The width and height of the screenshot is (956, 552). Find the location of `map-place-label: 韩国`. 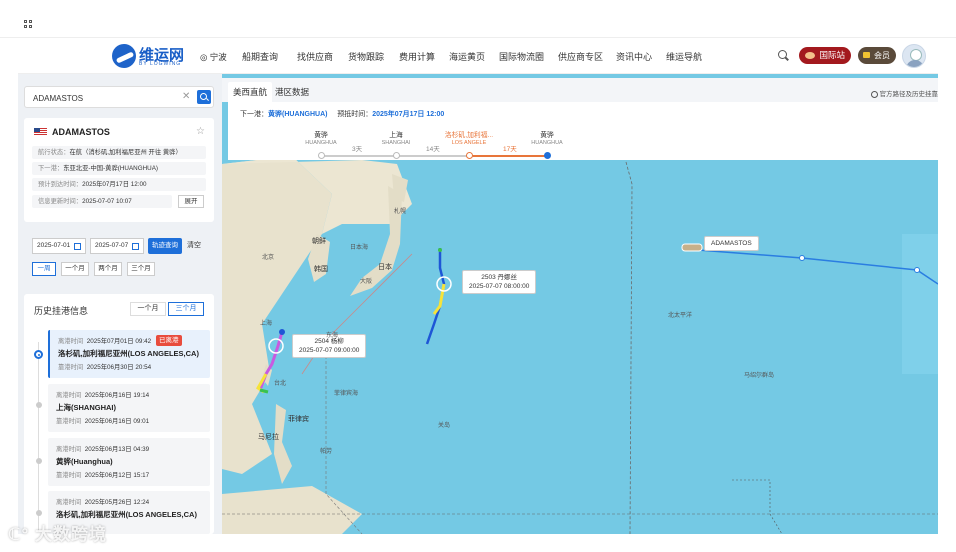

map-place-label: 韩国 is located at coordinates (321, 269).